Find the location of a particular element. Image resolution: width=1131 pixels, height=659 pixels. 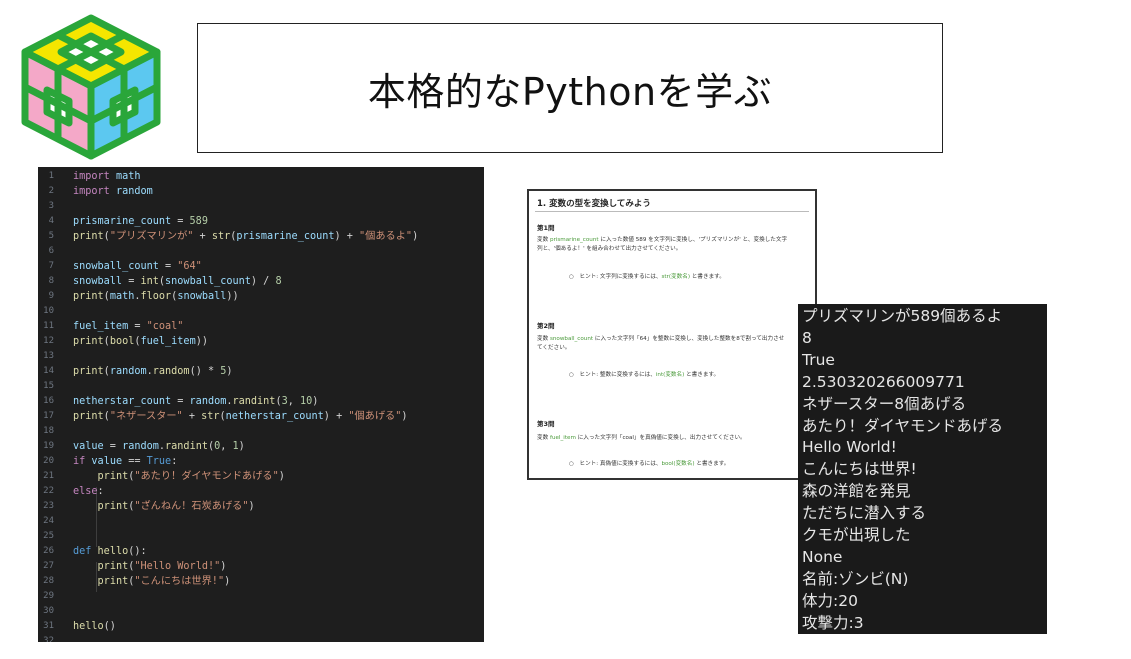

terminal-line: あたり！ダイヤモンドあげる is located at coordinates (903, 425).